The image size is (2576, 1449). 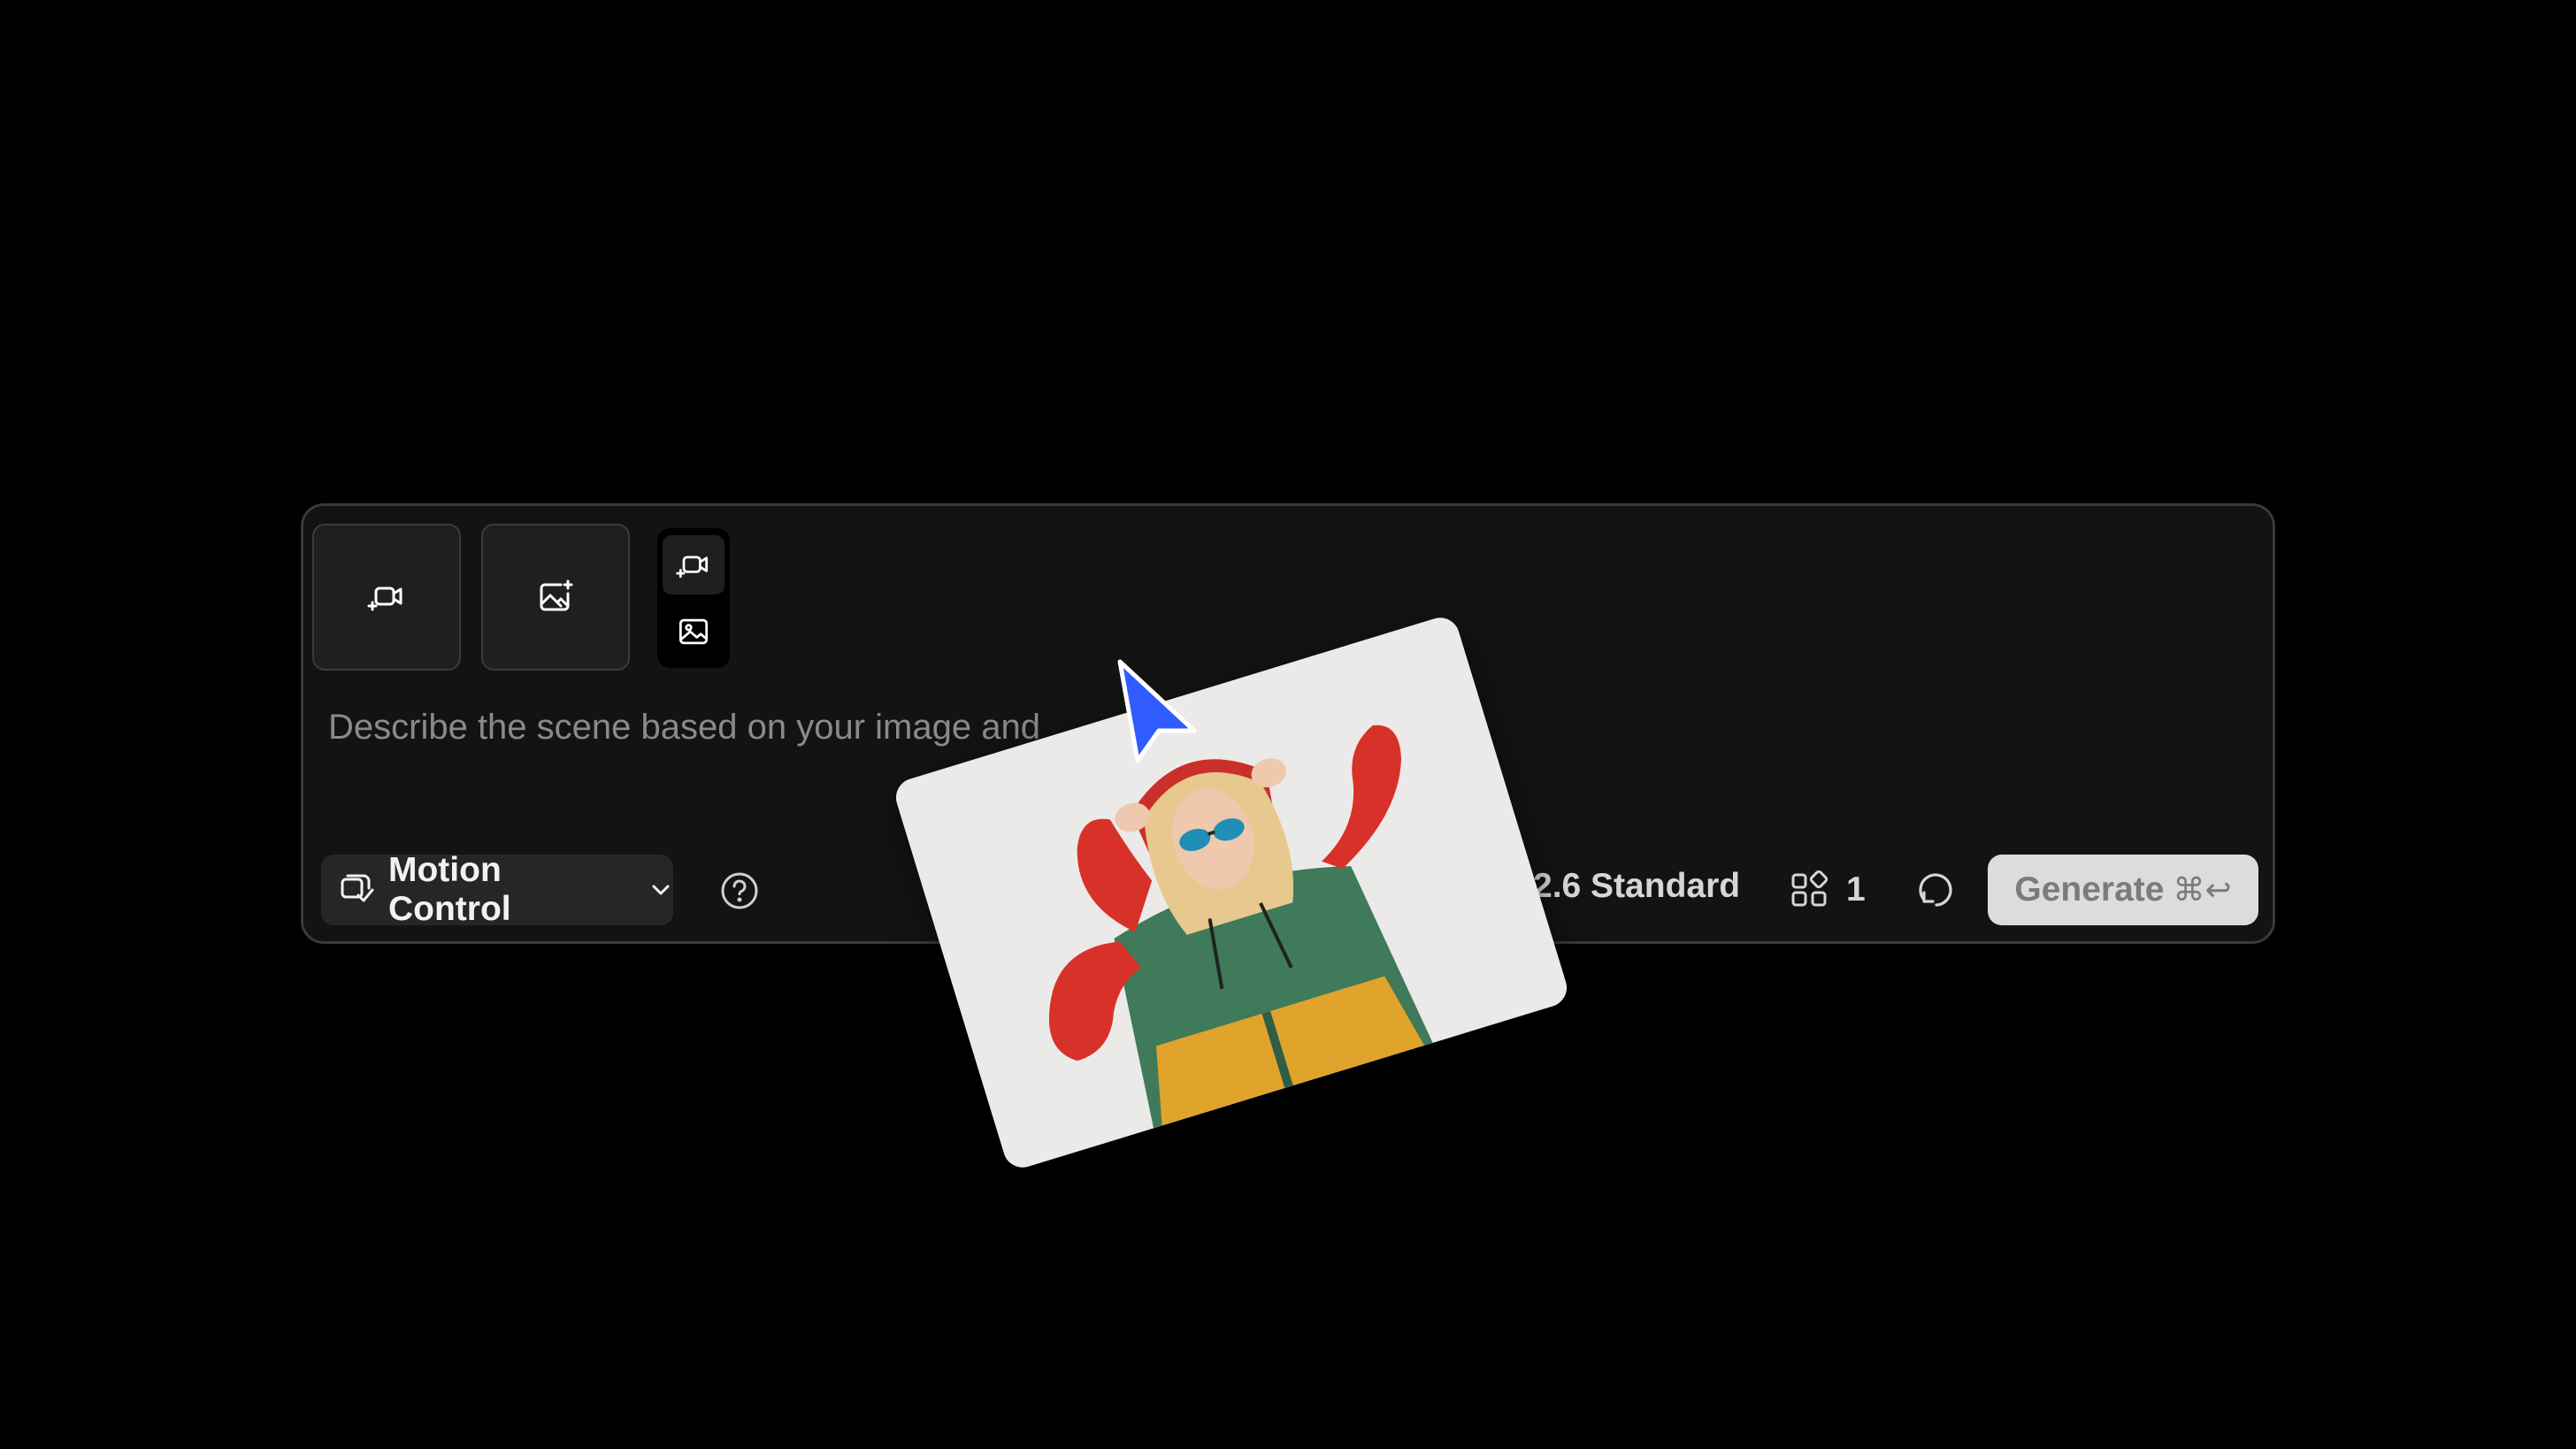 I want to click on motion-control-icon, so click(x=357, y=888).